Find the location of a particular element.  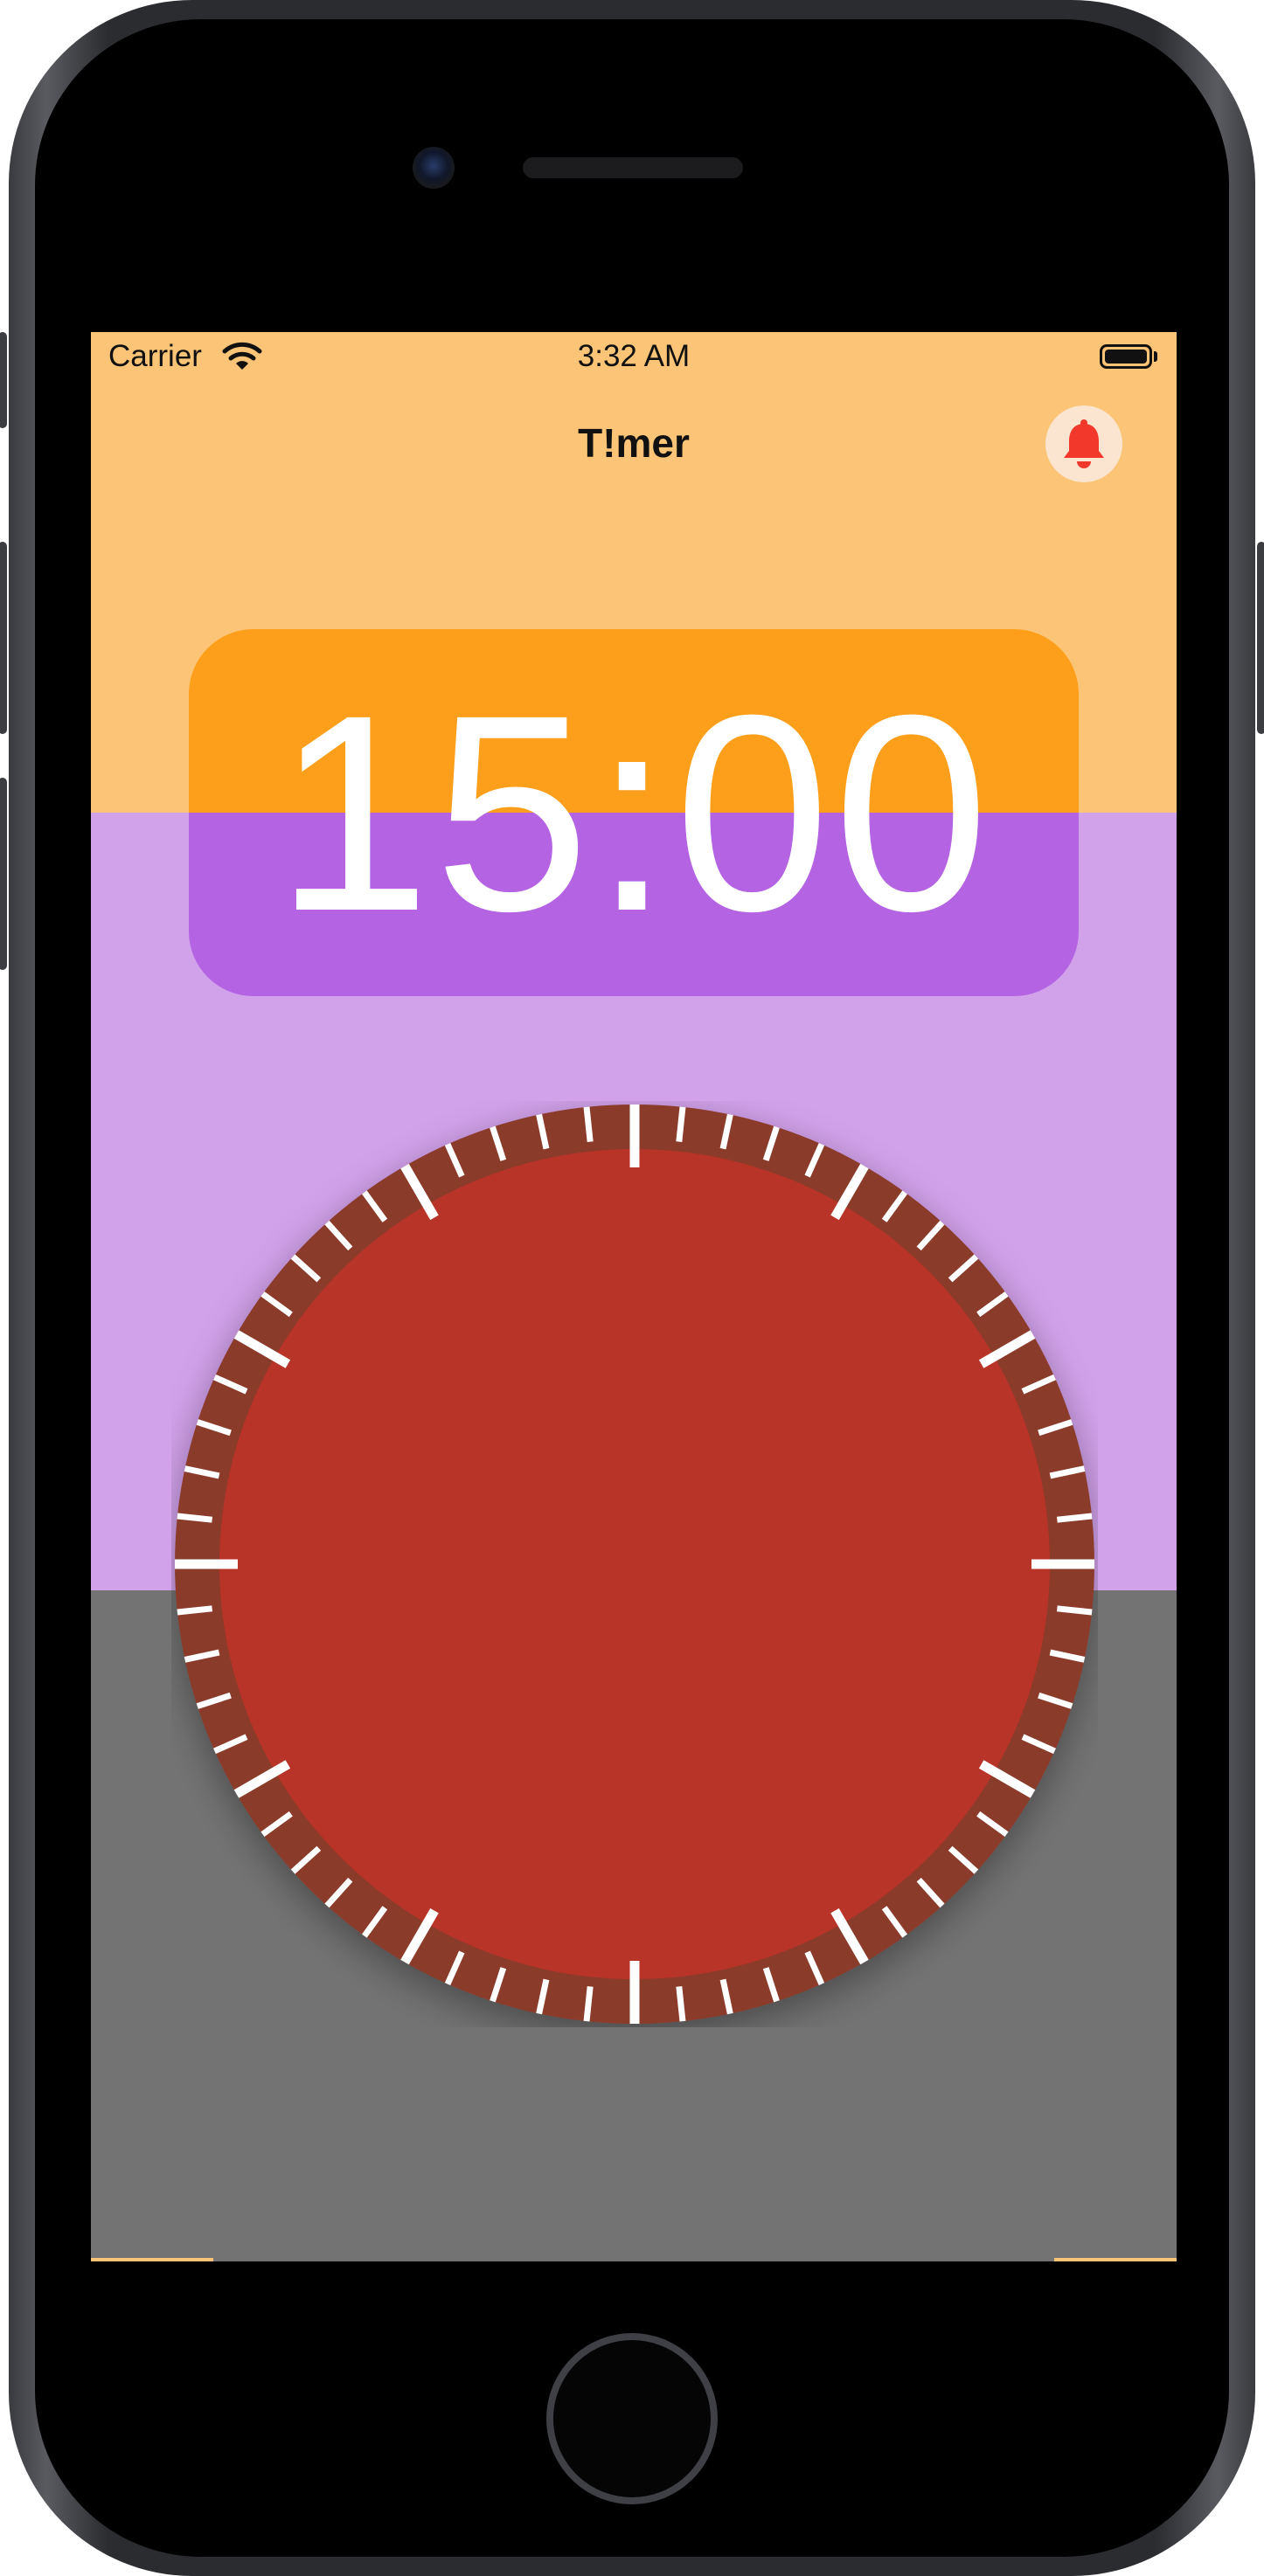

countdown-display: 15:00 is located at coordinates (634, 812).